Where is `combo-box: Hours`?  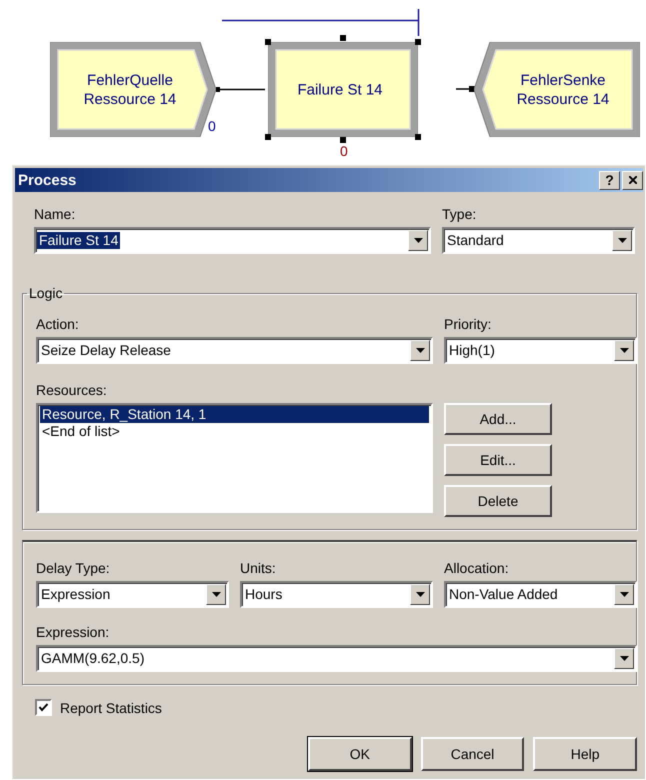 combo-box: Hours is located at coordinates (336, 594).